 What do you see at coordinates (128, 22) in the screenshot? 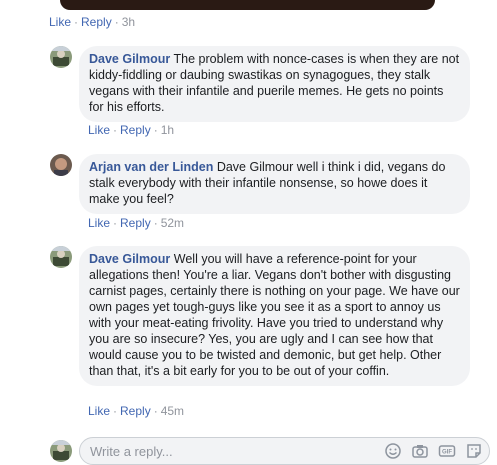
I see `timestamp: 3h` at bounding box center [128, 22].